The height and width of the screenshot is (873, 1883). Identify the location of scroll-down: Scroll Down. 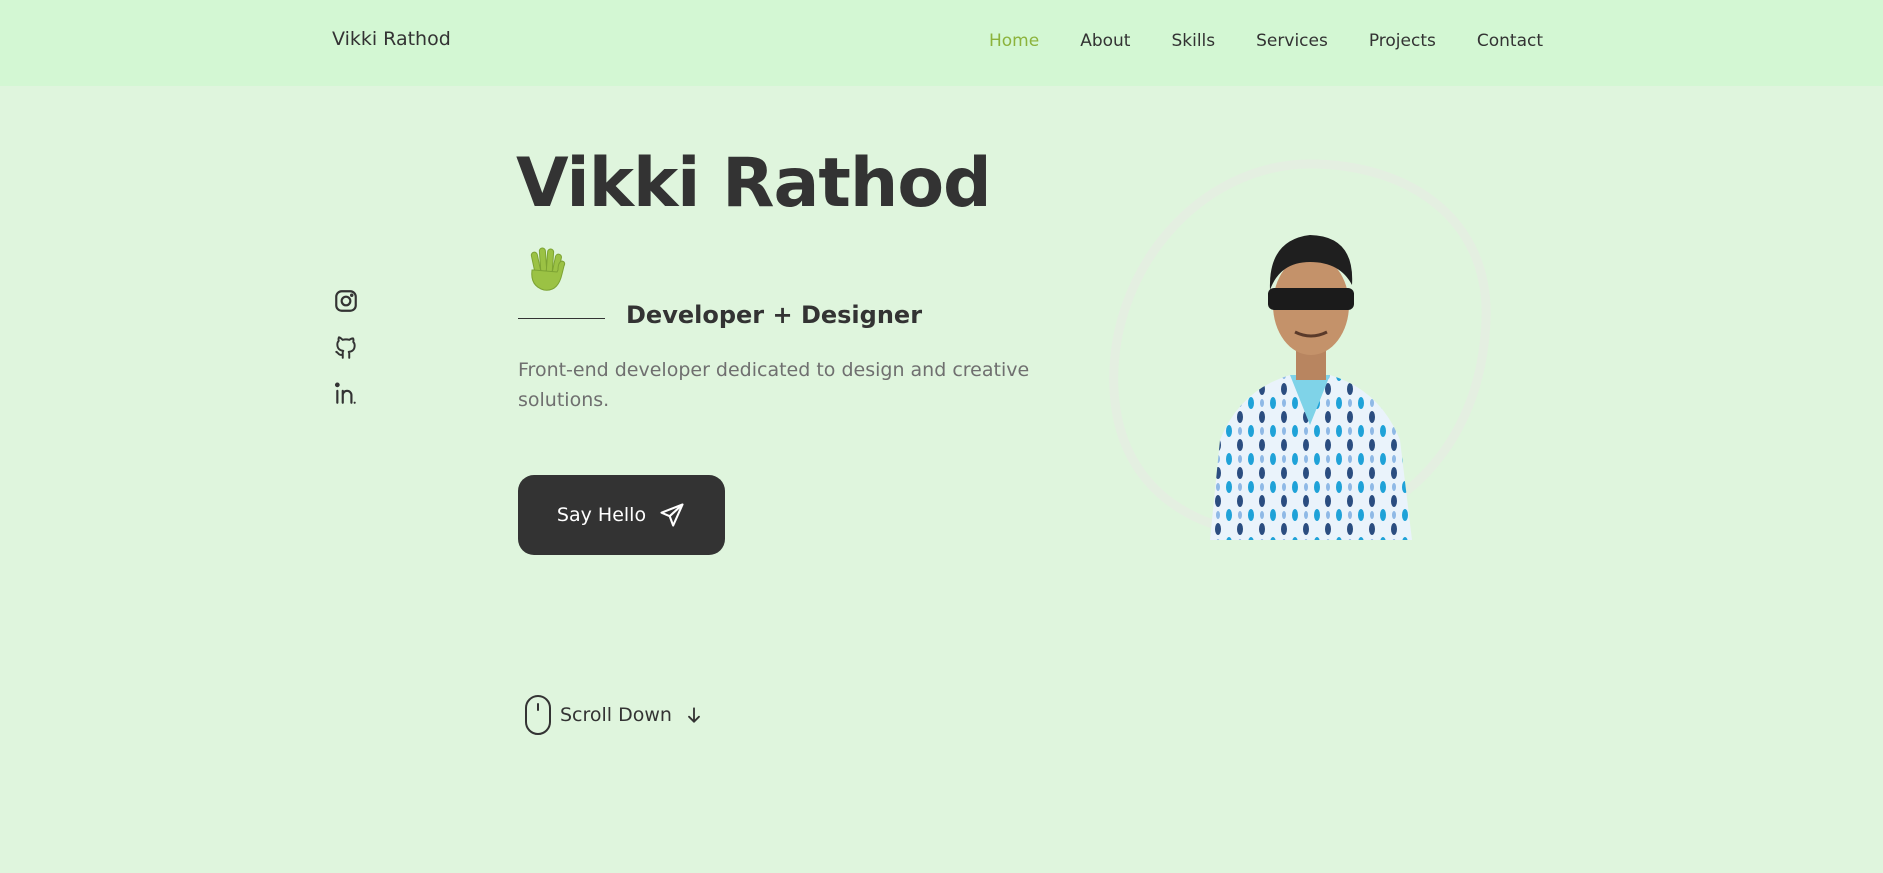
(614, 715).